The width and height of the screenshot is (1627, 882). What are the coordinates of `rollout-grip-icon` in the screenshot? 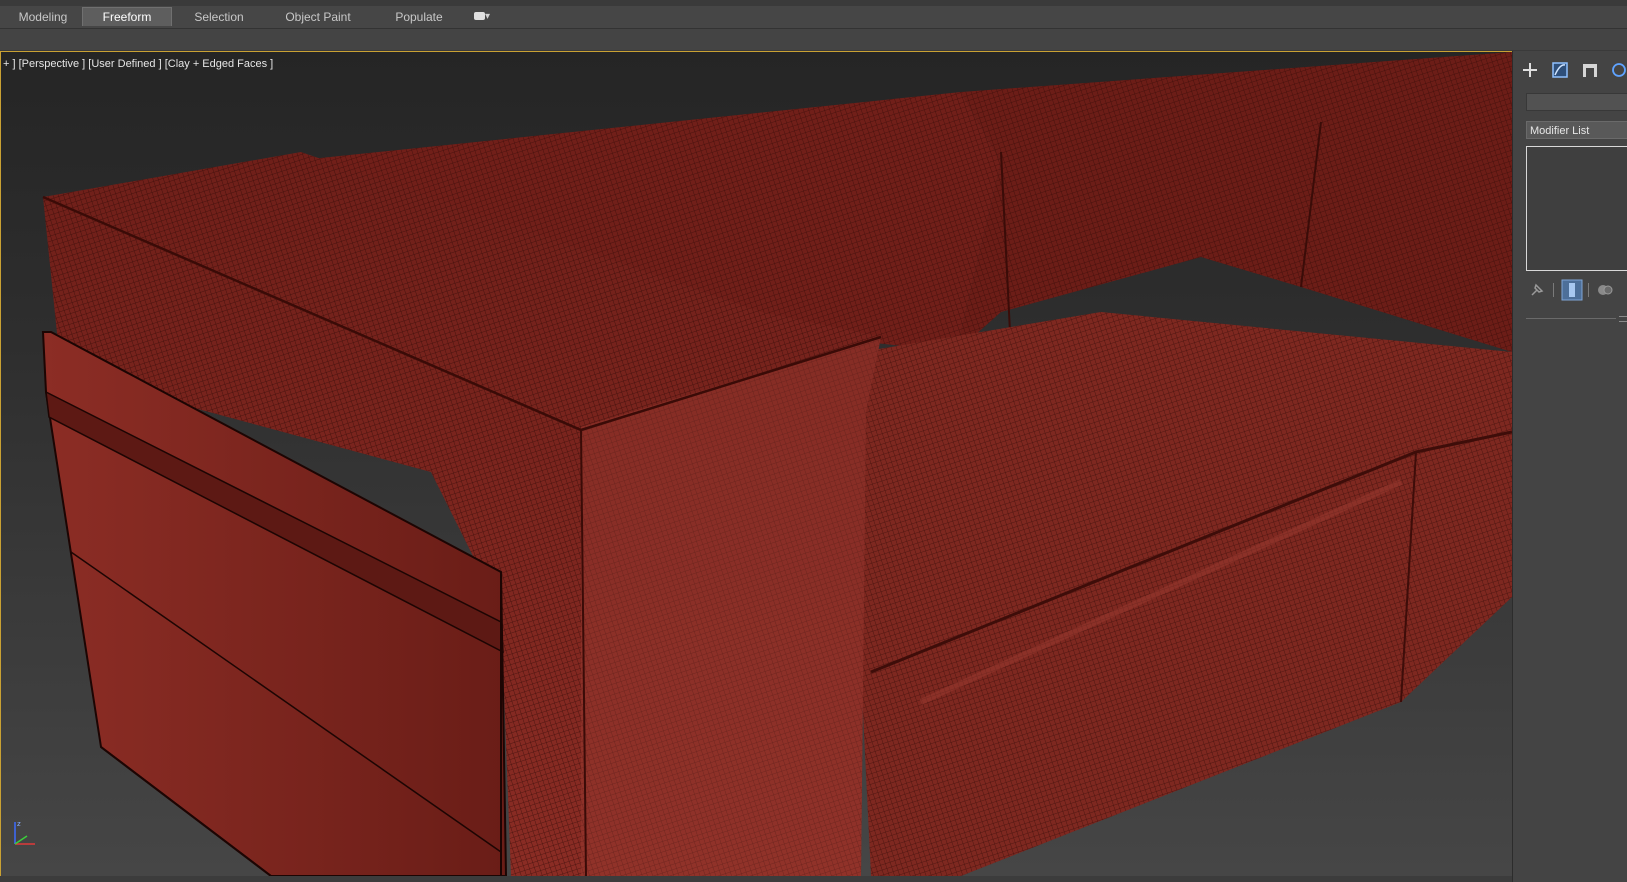 It's located at (1623, 319).